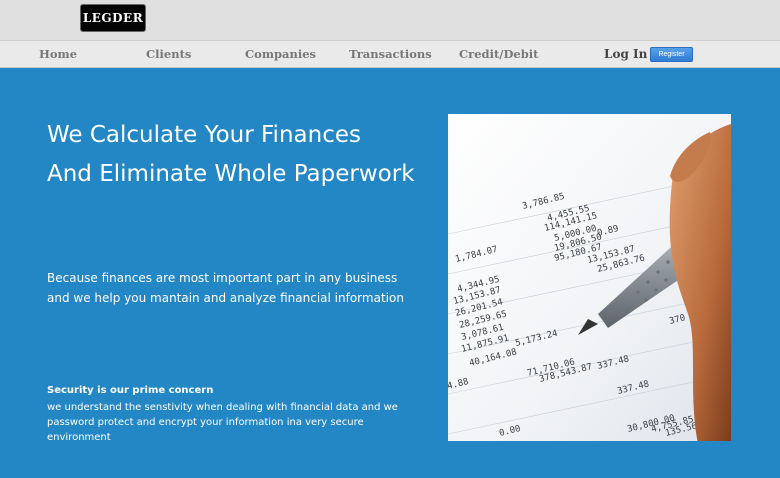 This screenshot has height=478, width=780. Describe the element at coordinates (168, 54) in the screenshot. I see `nav-clients: Clients` at that location.